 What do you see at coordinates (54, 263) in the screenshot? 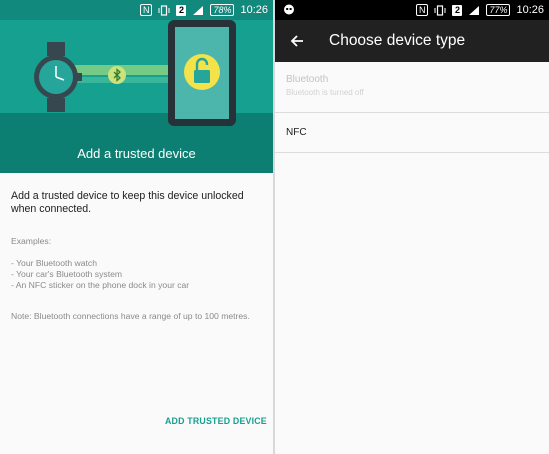
I see `example-item: - Your Bluetooth watch` at bounding box center [54, 263].